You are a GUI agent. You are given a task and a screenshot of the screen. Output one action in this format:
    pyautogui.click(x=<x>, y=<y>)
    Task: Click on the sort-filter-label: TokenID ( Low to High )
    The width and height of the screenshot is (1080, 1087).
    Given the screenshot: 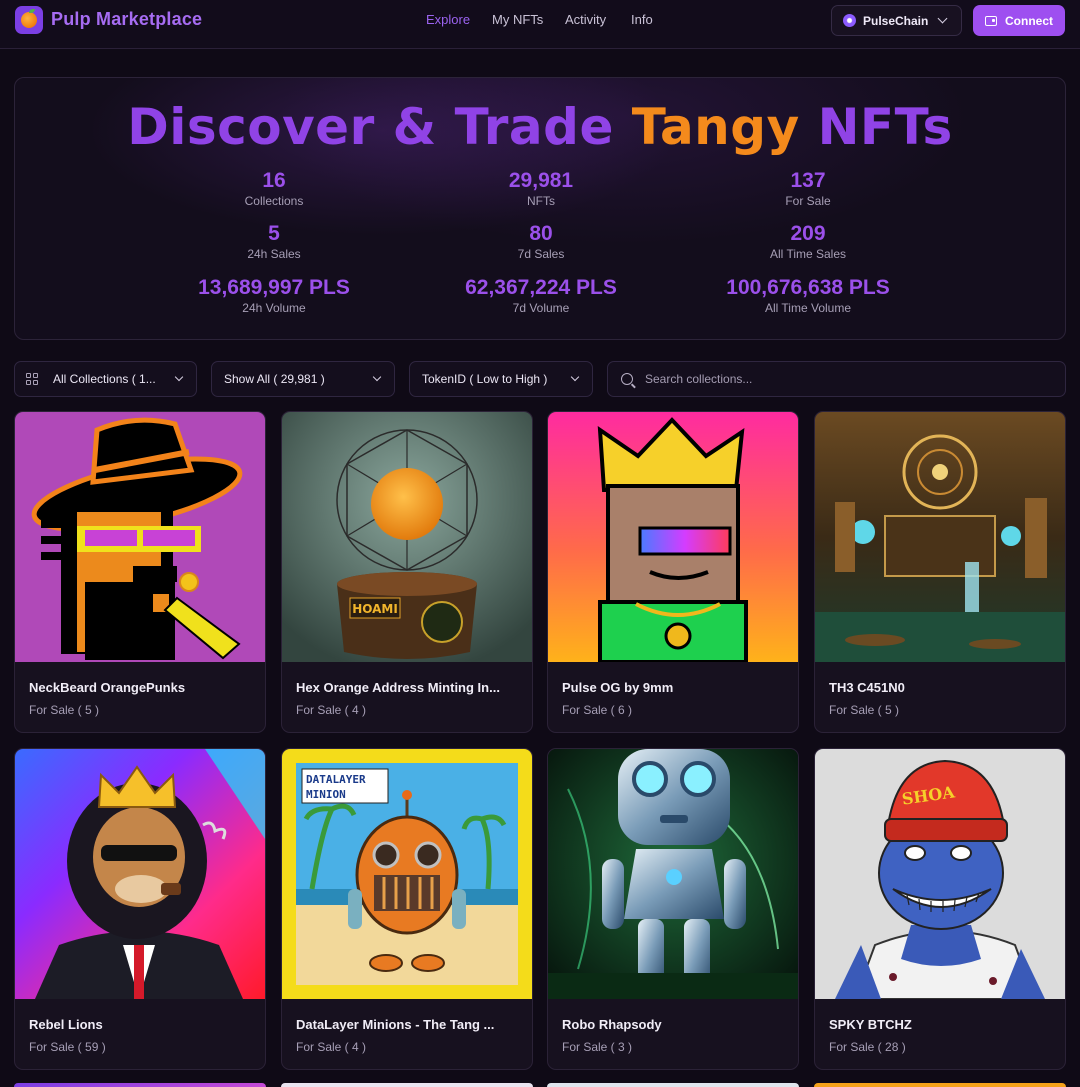 What is the action you would take?
    pyautogui.click(x=485, y=379)
    